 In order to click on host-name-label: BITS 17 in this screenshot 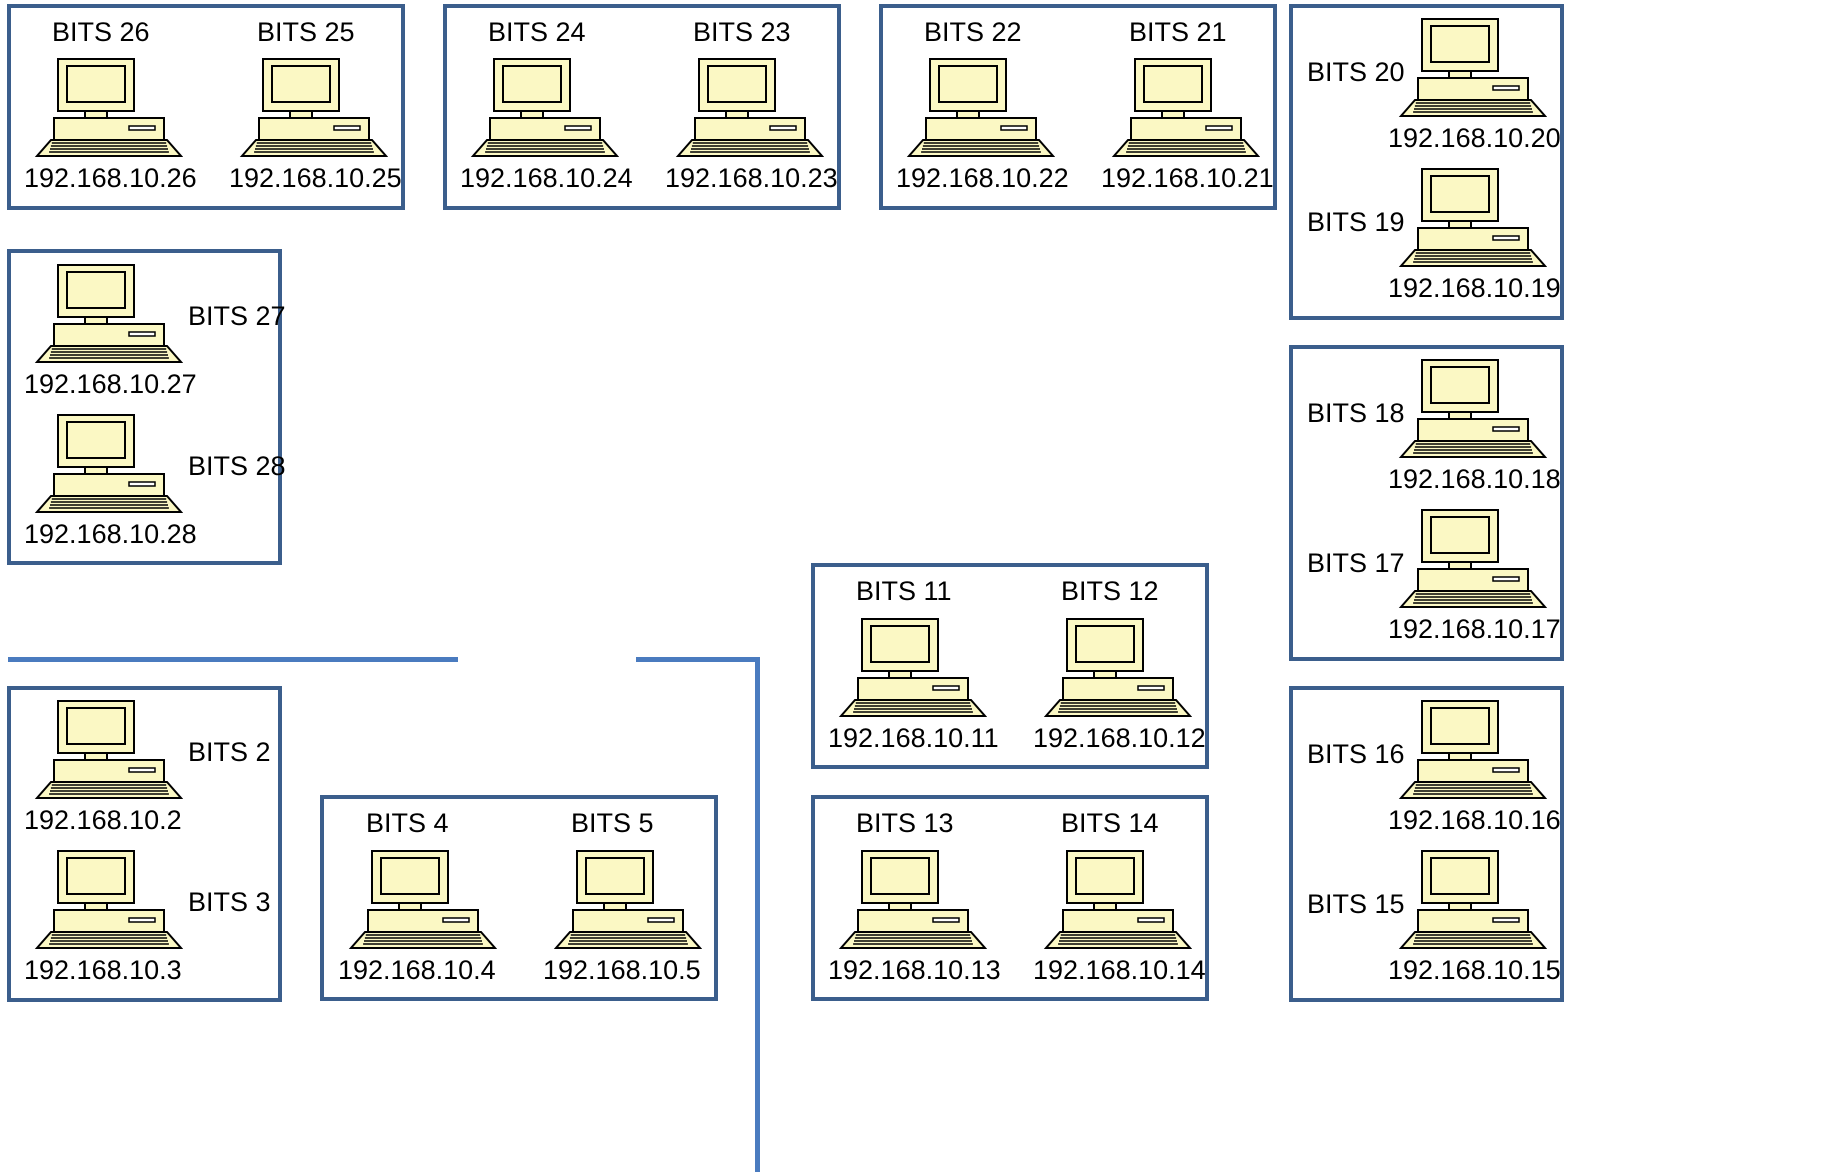, I will do `click(1356, 563)`.